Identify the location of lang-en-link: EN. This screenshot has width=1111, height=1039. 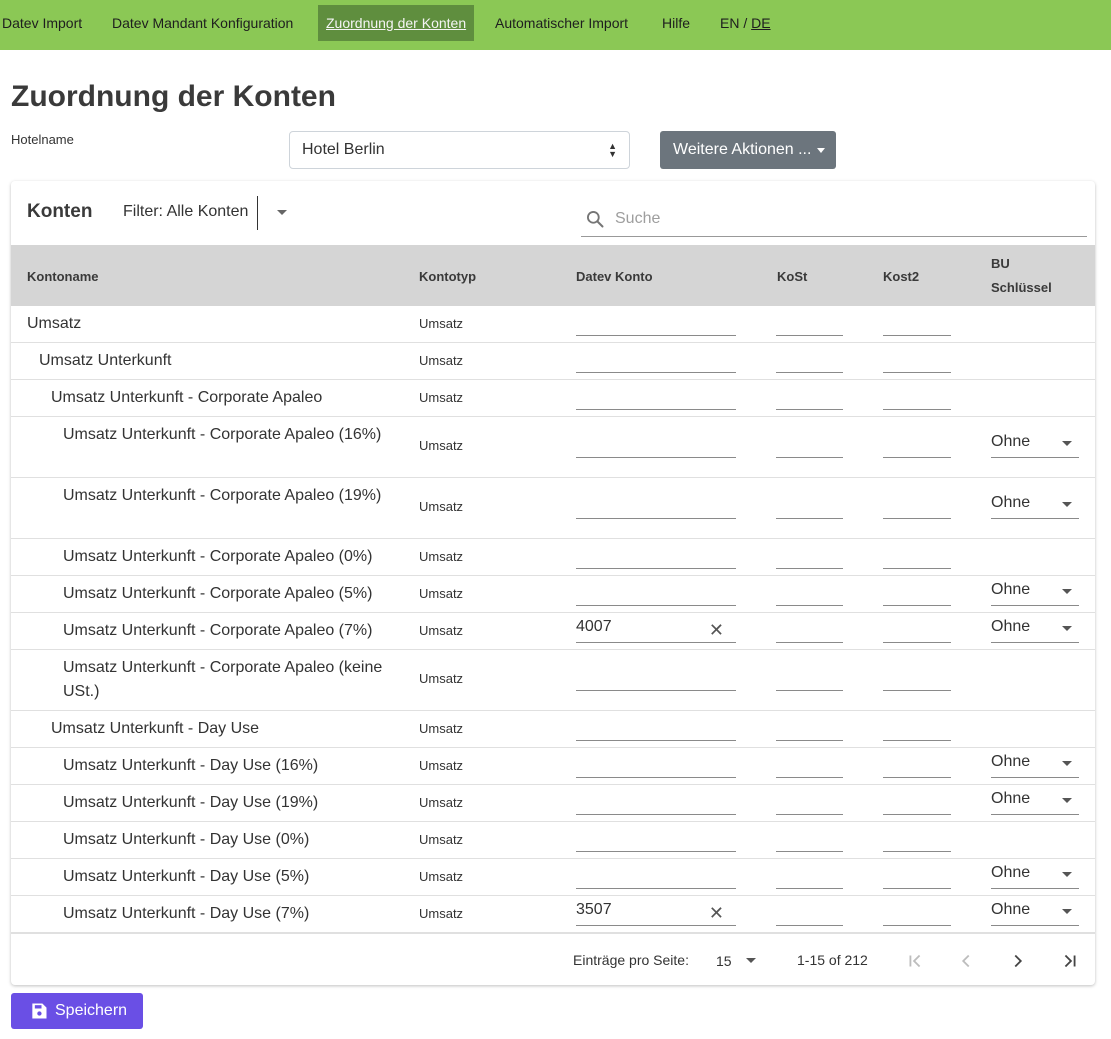
(729, 23).